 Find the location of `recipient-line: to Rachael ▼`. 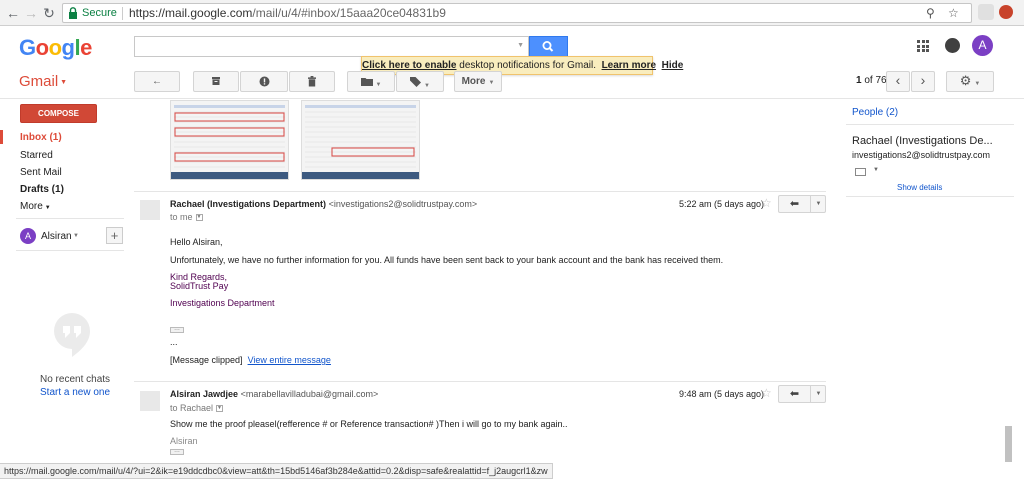

recipient-line: to Rachael ▼ is located at coordinates (197, 408).